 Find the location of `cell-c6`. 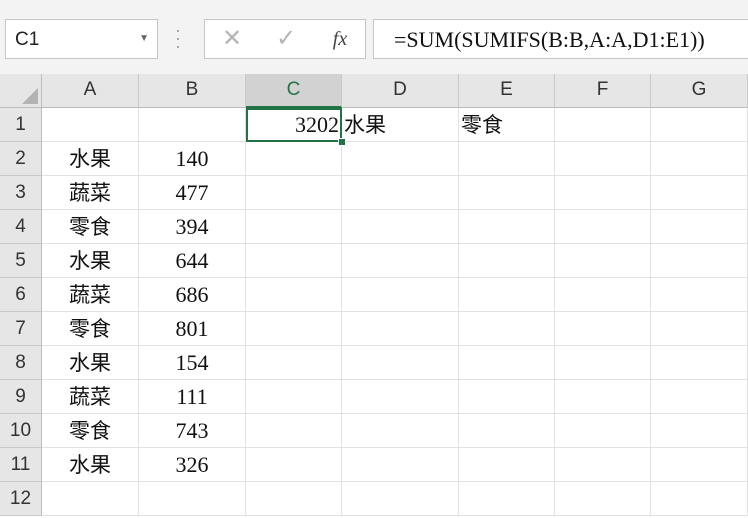

cell-c6 is located at coordinates (294, 295).